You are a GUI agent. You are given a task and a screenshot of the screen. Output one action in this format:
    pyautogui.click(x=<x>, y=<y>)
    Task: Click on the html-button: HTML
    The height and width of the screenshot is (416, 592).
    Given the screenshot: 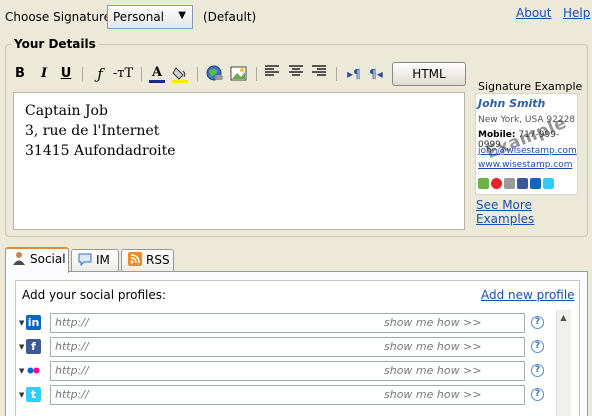 What is the action you would take?
    pyautogui.click(x=429, y=74)
    